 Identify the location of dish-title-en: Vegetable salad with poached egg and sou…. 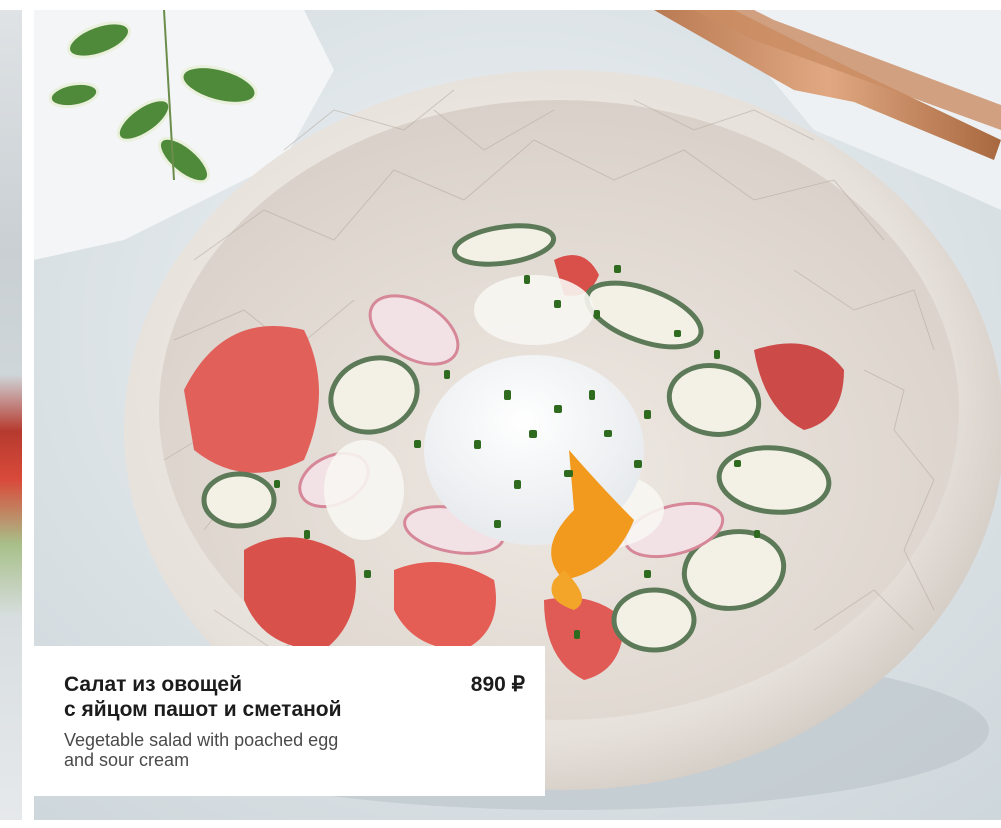
(259, 750).